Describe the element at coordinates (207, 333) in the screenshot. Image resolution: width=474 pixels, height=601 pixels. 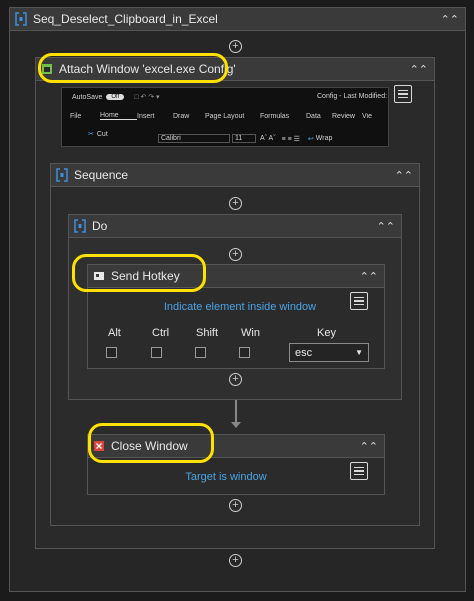
I see `shift-label: Shift` at that location.